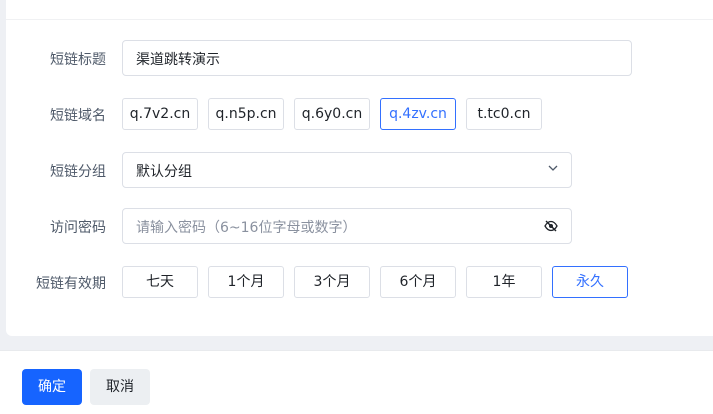  What do you see at coordinates (160, 282) in the screenshot?
I see `validity-option: 七天` at bounding box center [160, 282].